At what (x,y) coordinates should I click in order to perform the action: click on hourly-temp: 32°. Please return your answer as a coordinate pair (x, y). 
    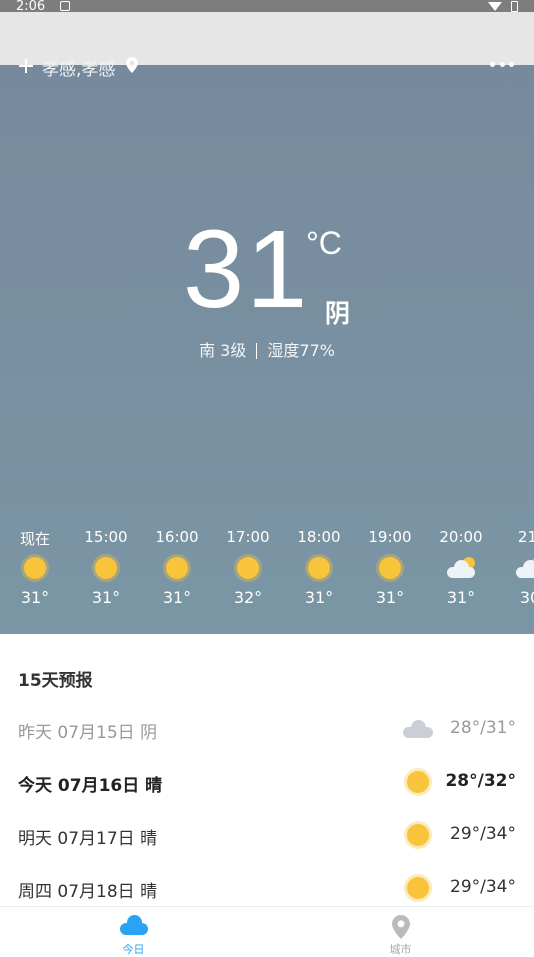
    Looking at the image, I should click on (248, 597).